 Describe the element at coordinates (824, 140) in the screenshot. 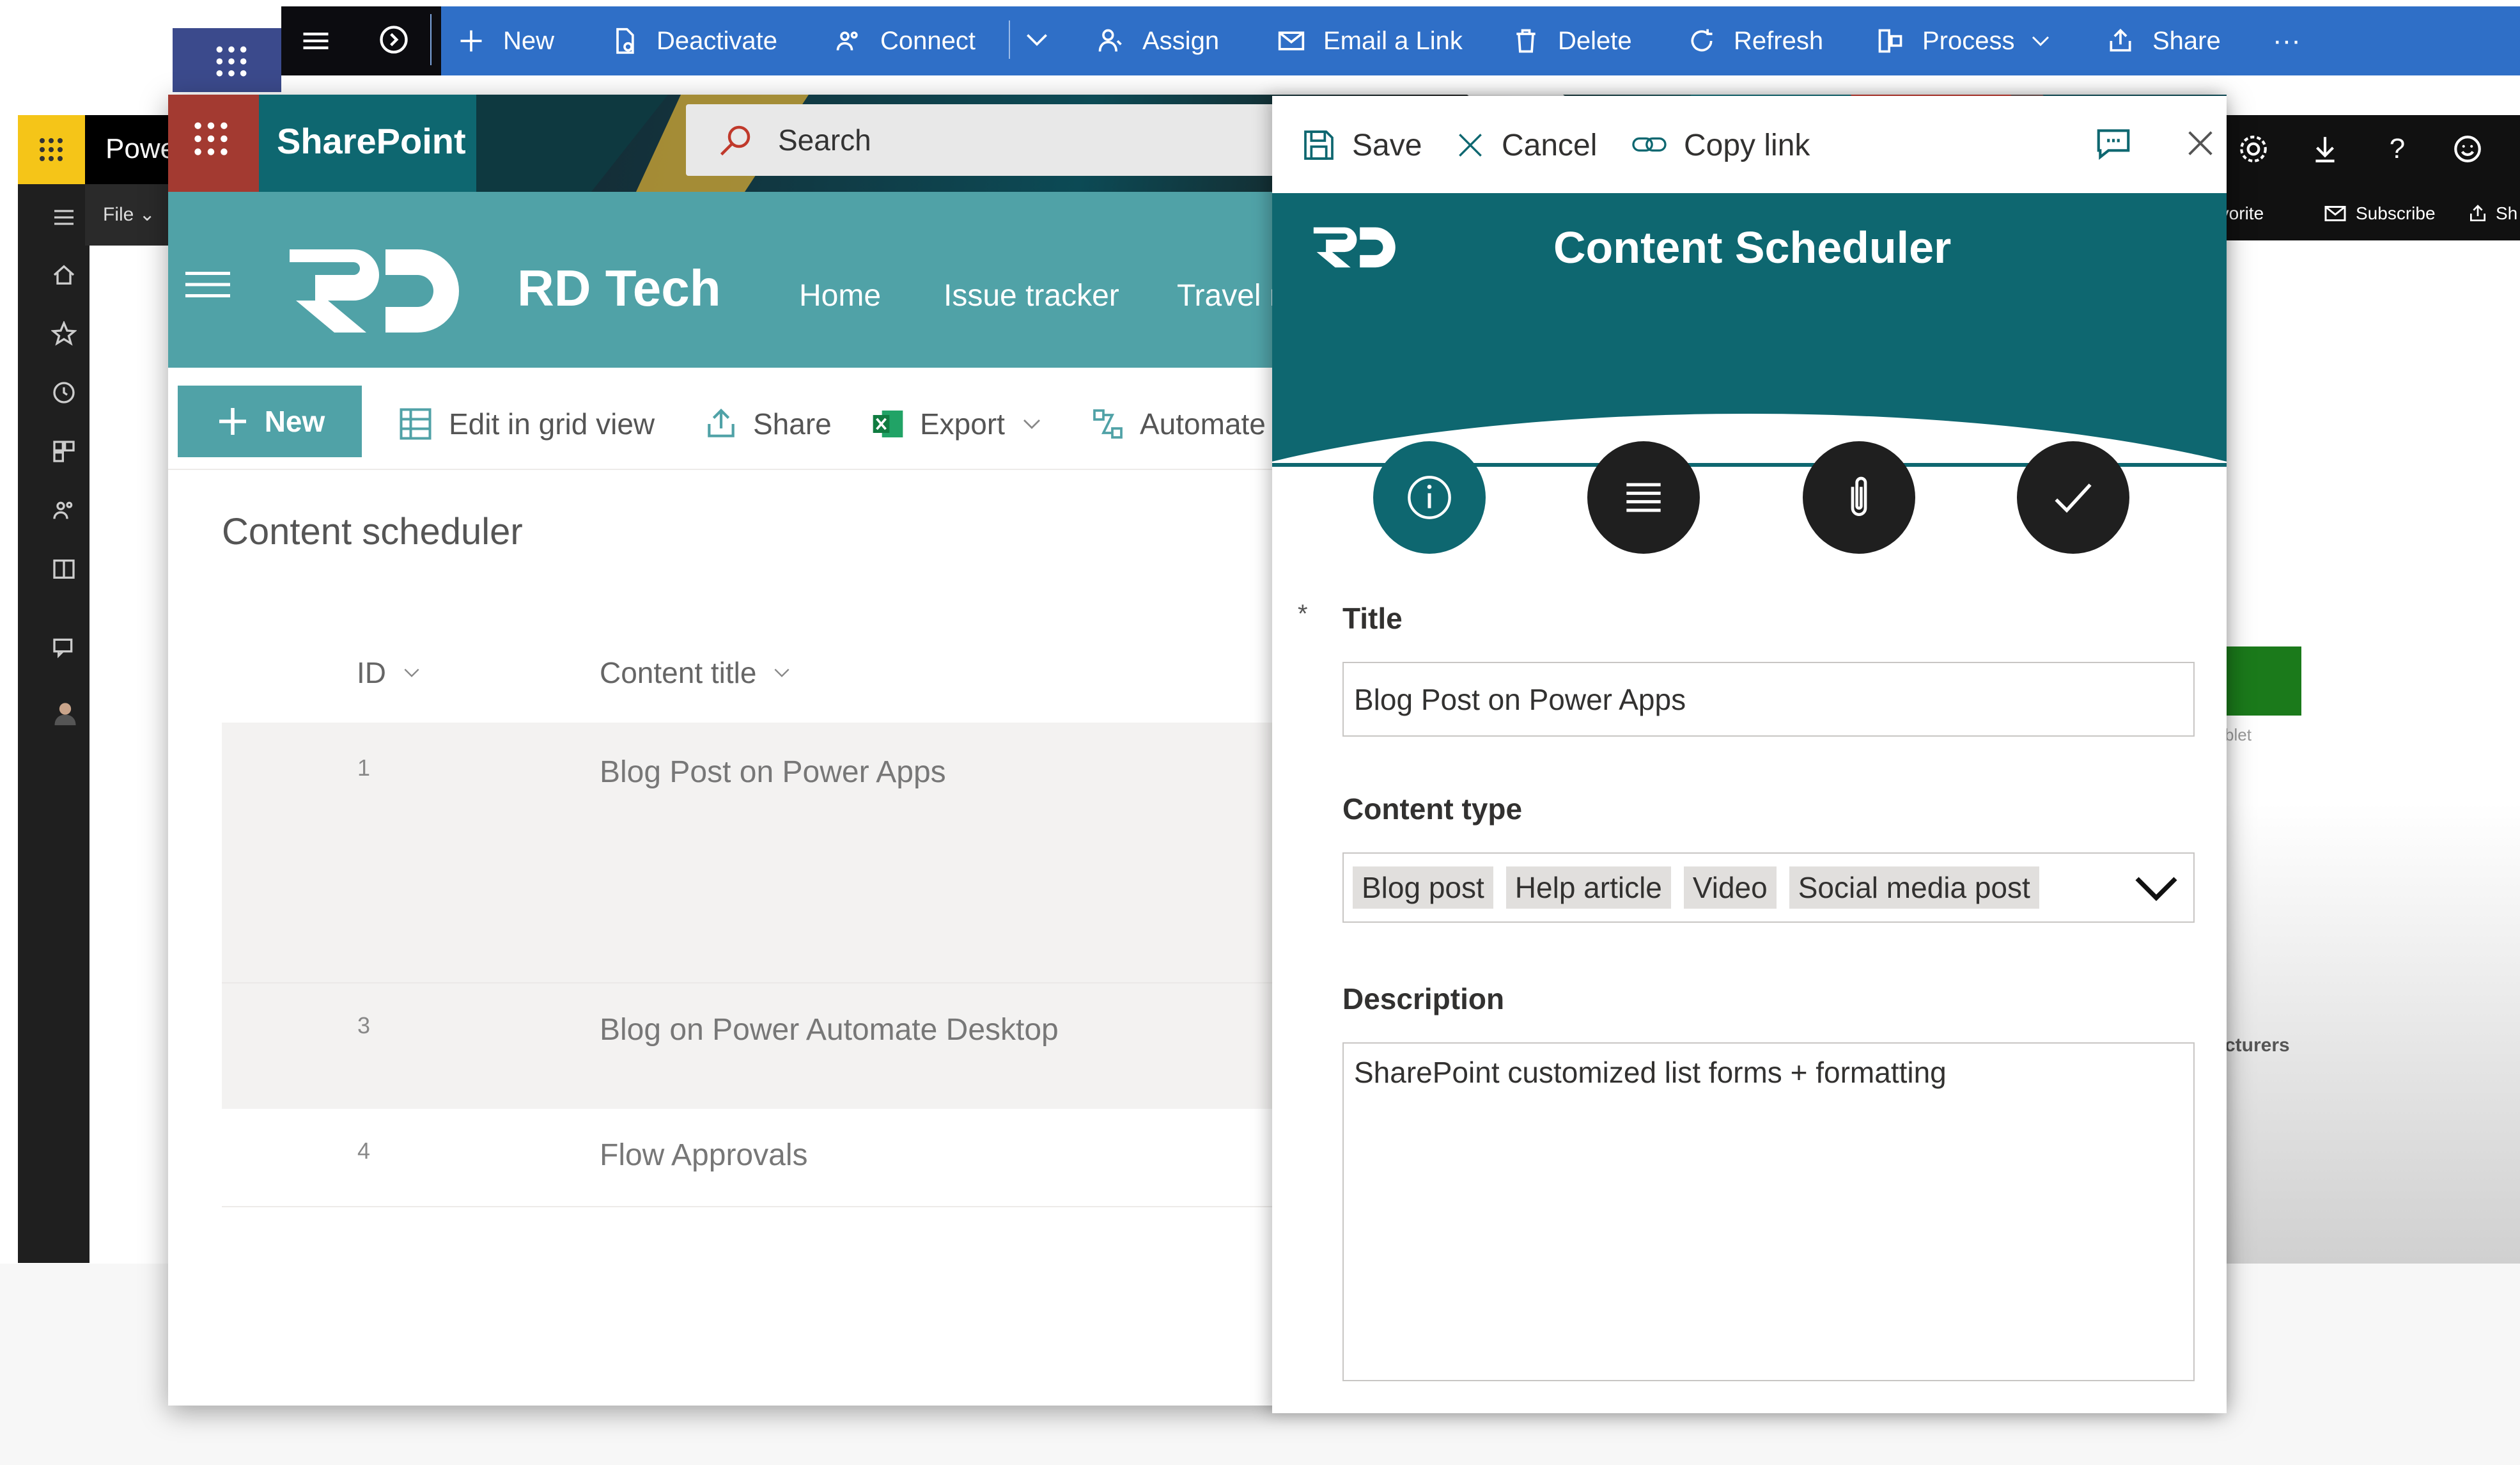

I see `search-placeholder: Search` at that location.